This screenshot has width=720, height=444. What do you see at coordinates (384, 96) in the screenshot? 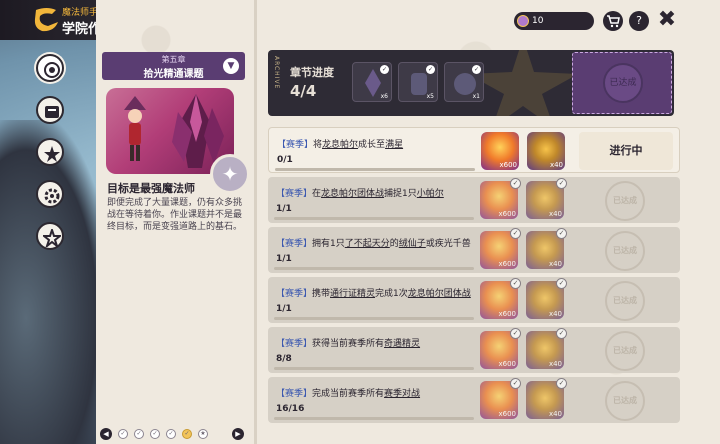
I see `reward-qty: x6` at bounding box center [384, 96].